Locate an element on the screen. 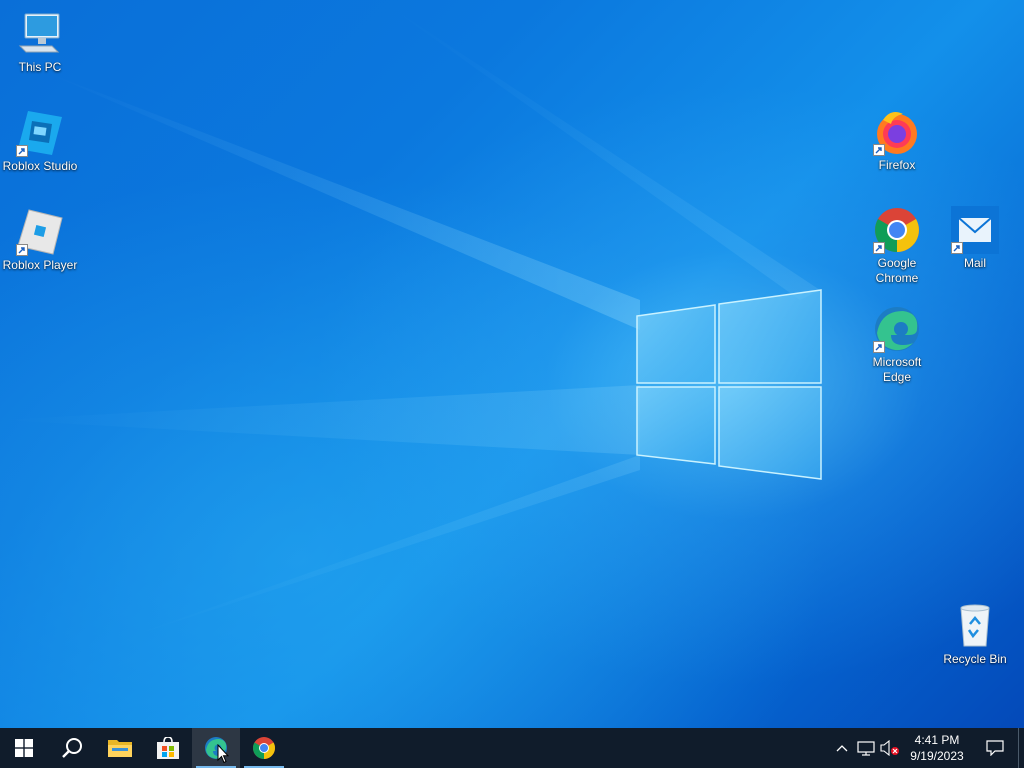 The image size is (1024, 768). action-center-button is located at coordinates (995, 748).